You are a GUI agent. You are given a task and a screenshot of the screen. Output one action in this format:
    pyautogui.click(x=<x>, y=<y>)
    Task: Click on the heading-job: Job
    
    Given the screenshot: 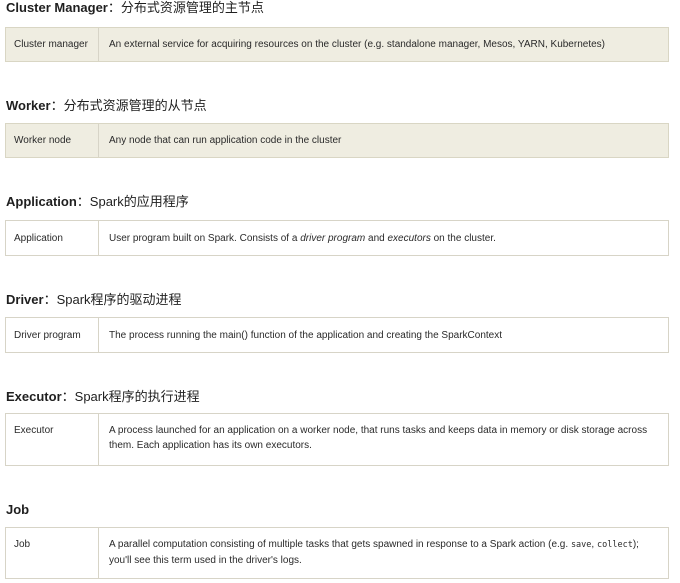 What is the action you would take?
    pyautogui.click(x=17, y=510)
    